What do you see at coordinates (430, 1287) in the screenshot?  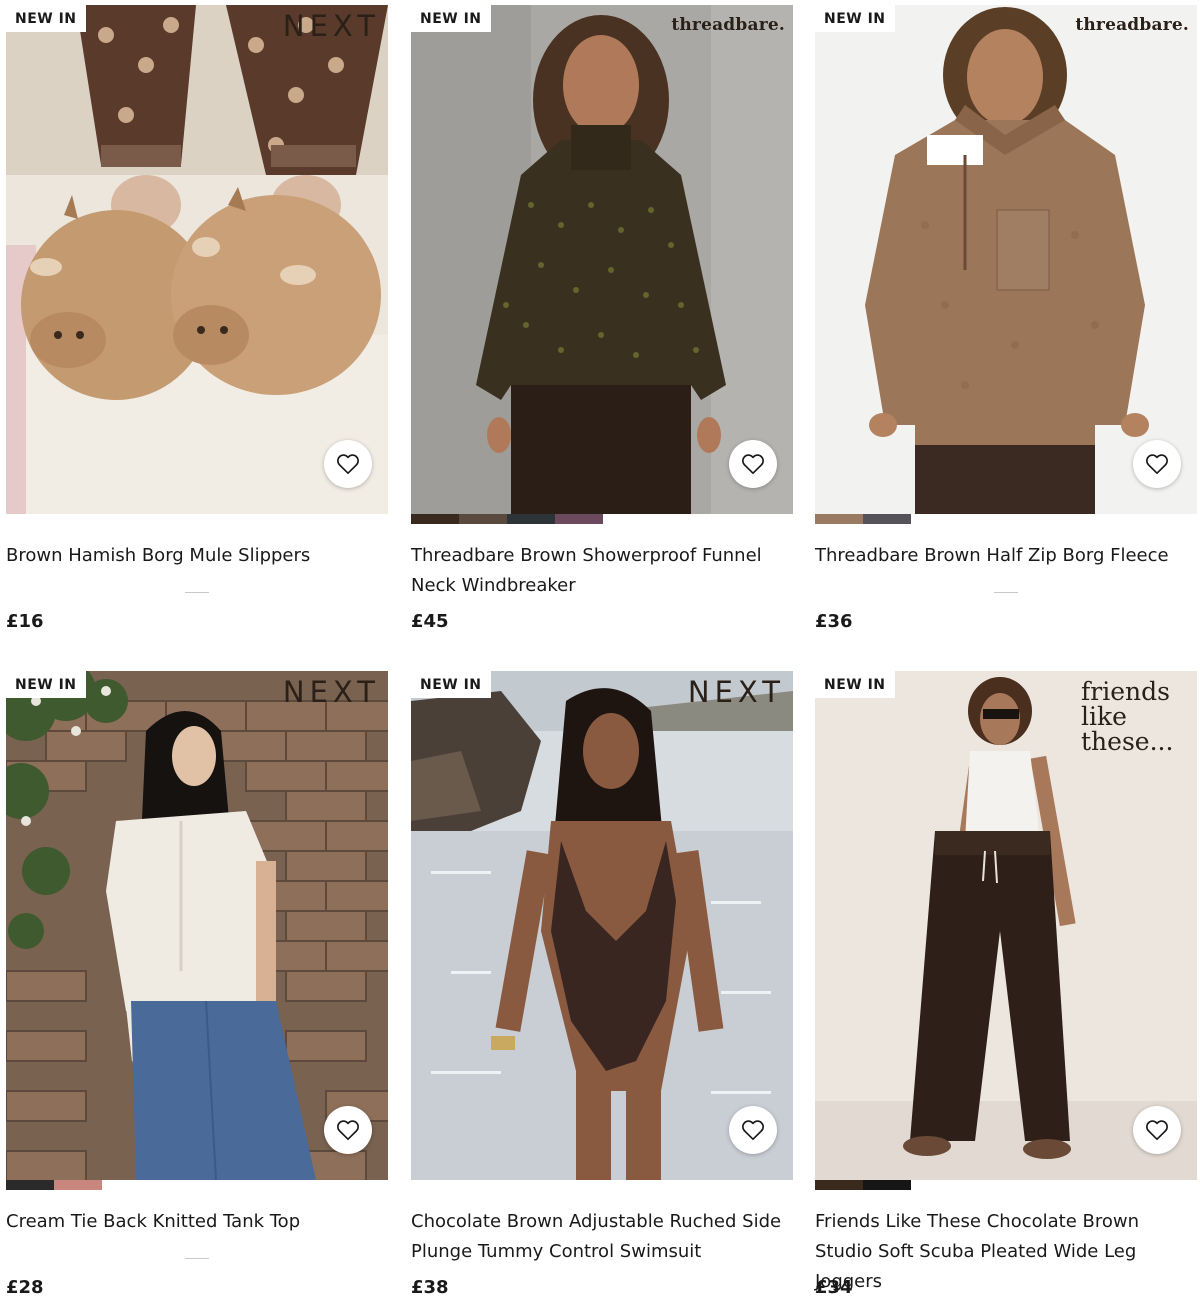 I see `product-price: £38` at bounding box center [430, 1287].